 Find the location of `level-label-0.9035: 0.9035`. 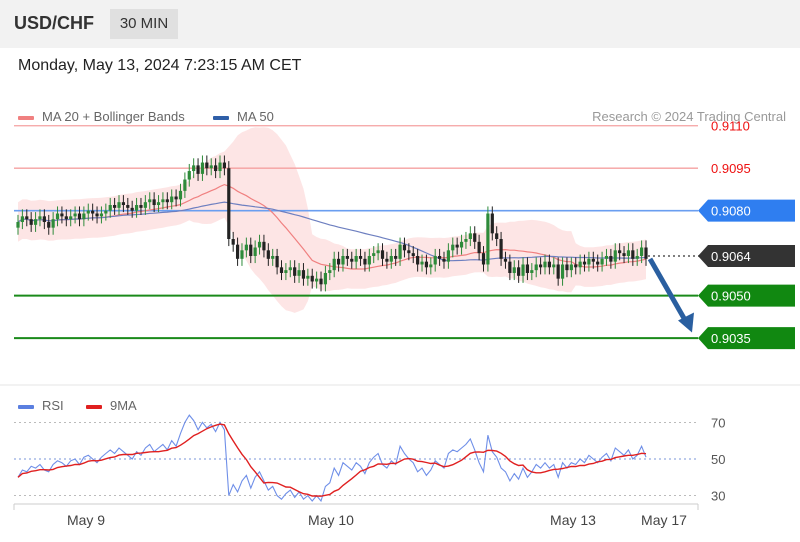

level-label-0.9035: 0.9035 is located at coordinates (731, 338).